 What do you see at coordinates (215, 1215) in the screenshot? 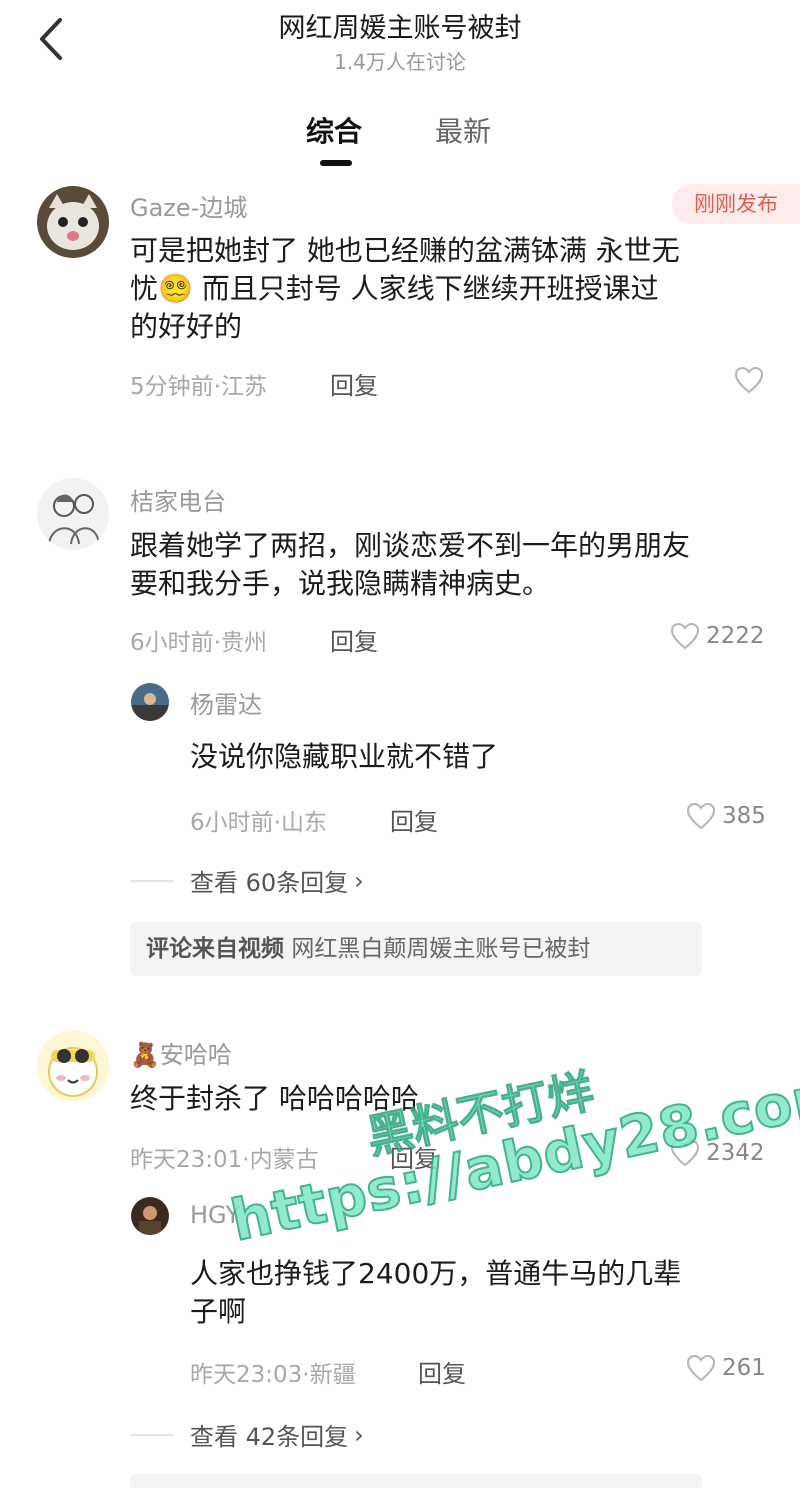
I see `reply-username: HGY` at bounding box center [215, 1215].